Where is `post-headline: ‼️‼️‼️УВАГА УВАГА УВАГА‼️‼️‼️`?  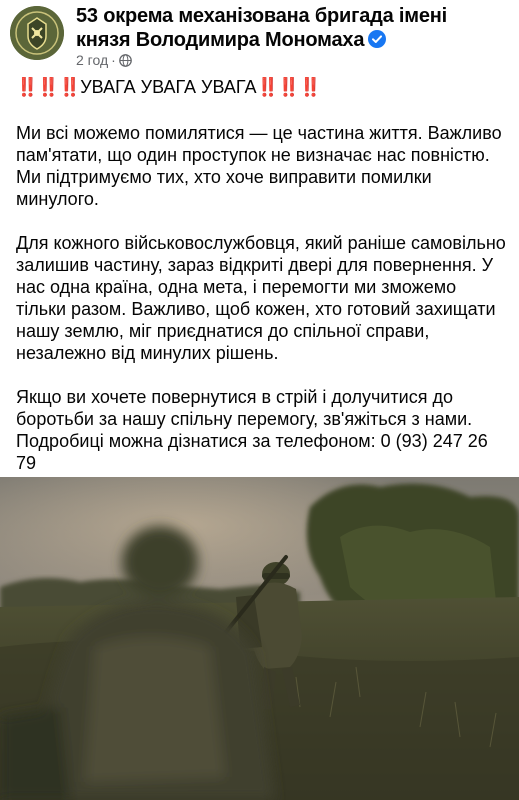
post-headline: ‼️‼️‼️УВАГА УВАГА УВАГА‼️‼️‼️ is located at coordinates (169, 87).